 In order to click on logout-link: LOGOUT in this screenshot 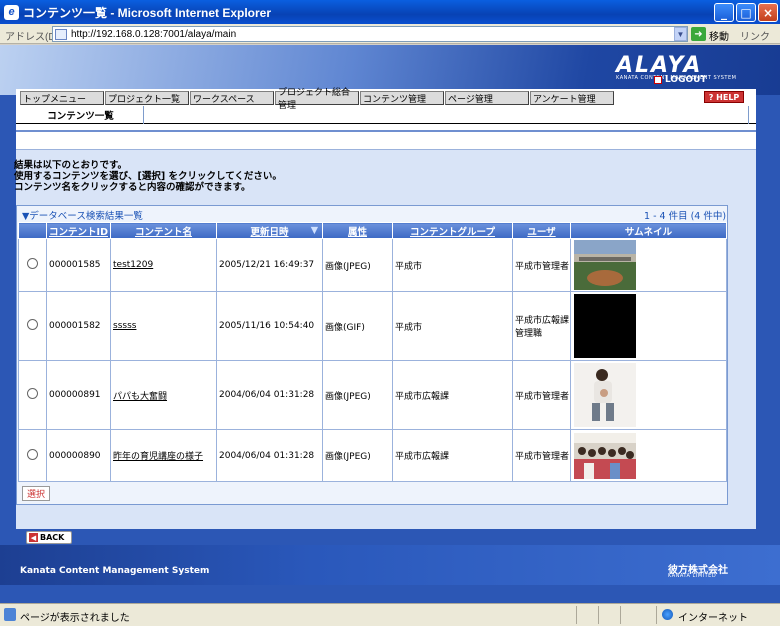, I will do `click(680, 80)`.